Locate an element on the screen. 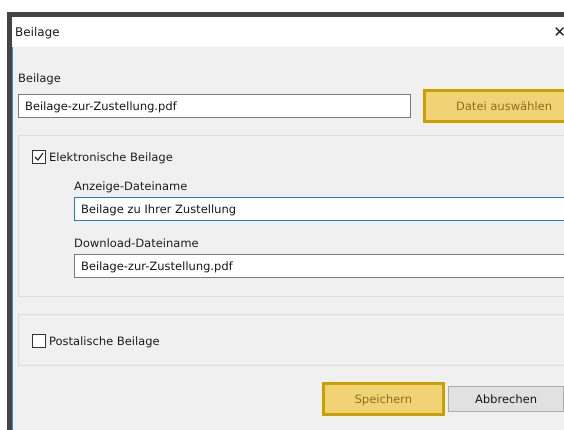 The image size is (564, 430). checkbox-label: Elektronische Beilage is located at coordinates (111, 157).